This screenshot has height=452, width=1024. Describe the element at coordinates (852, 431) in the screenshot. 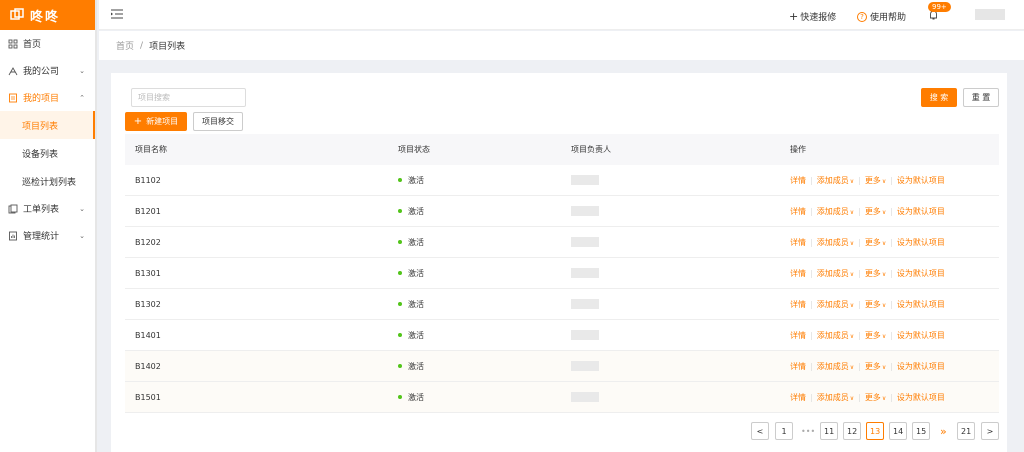

I see `page-button: 12` at that location.